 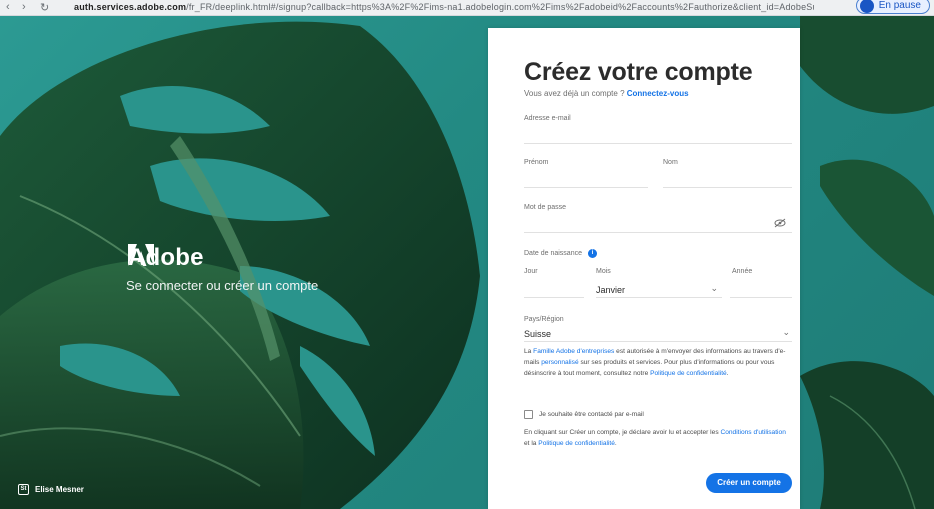 What do you see at coordinates (574, 93) in the screenshot?
I see `have-account-text: Vous avez déjà un compte ?` at bounding box center [574, 93].